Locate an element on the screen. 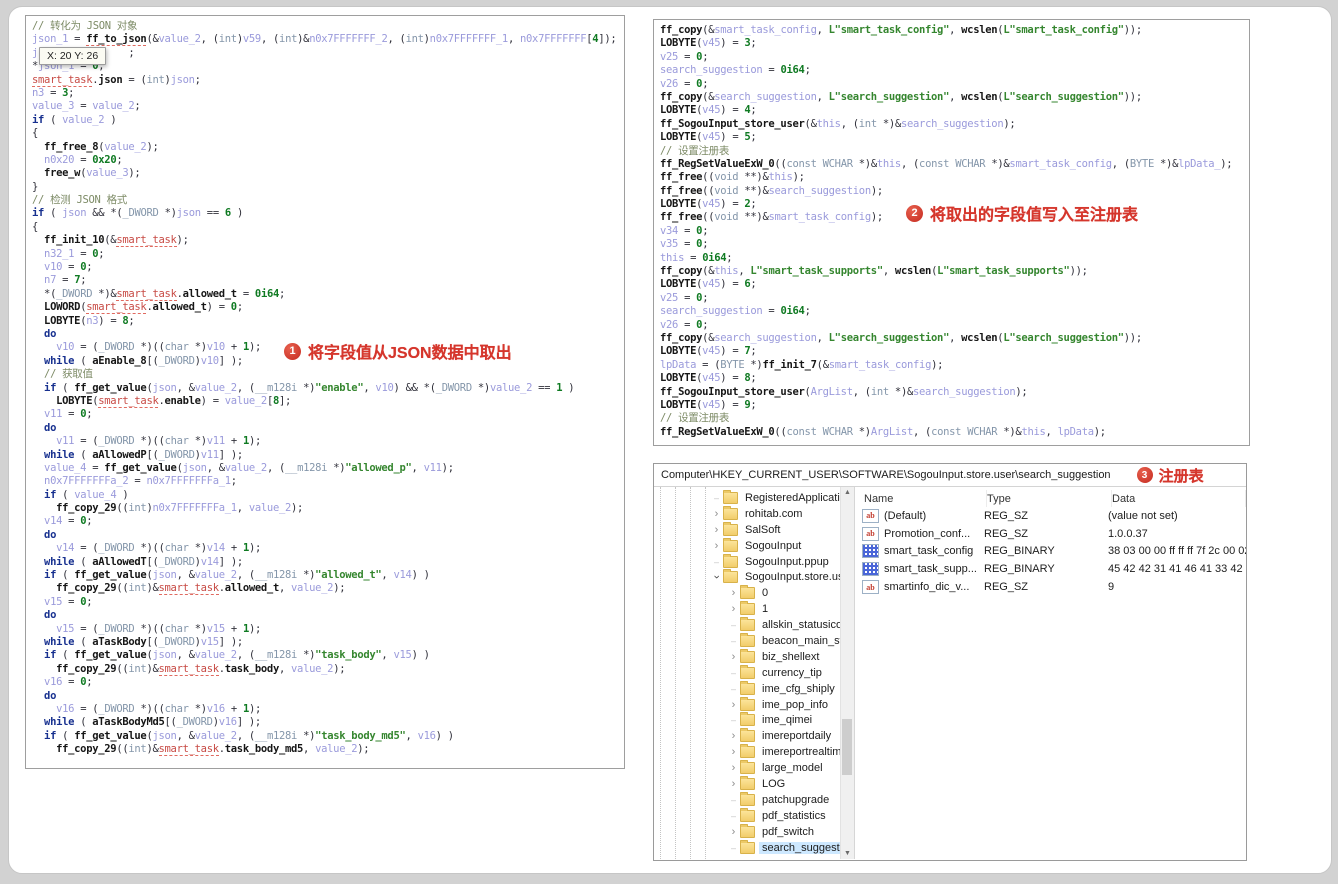 The height and width of the screenshot is (884, 1338). tree-item-label: ime_pop_info is located at coordinates (795, 704).